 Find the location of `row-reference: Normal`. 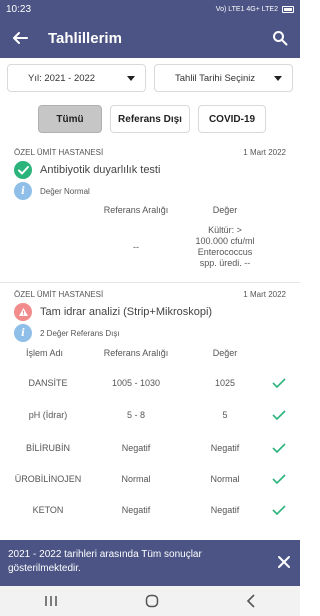

row-reference: Normal is located at coordinates (136, 479).